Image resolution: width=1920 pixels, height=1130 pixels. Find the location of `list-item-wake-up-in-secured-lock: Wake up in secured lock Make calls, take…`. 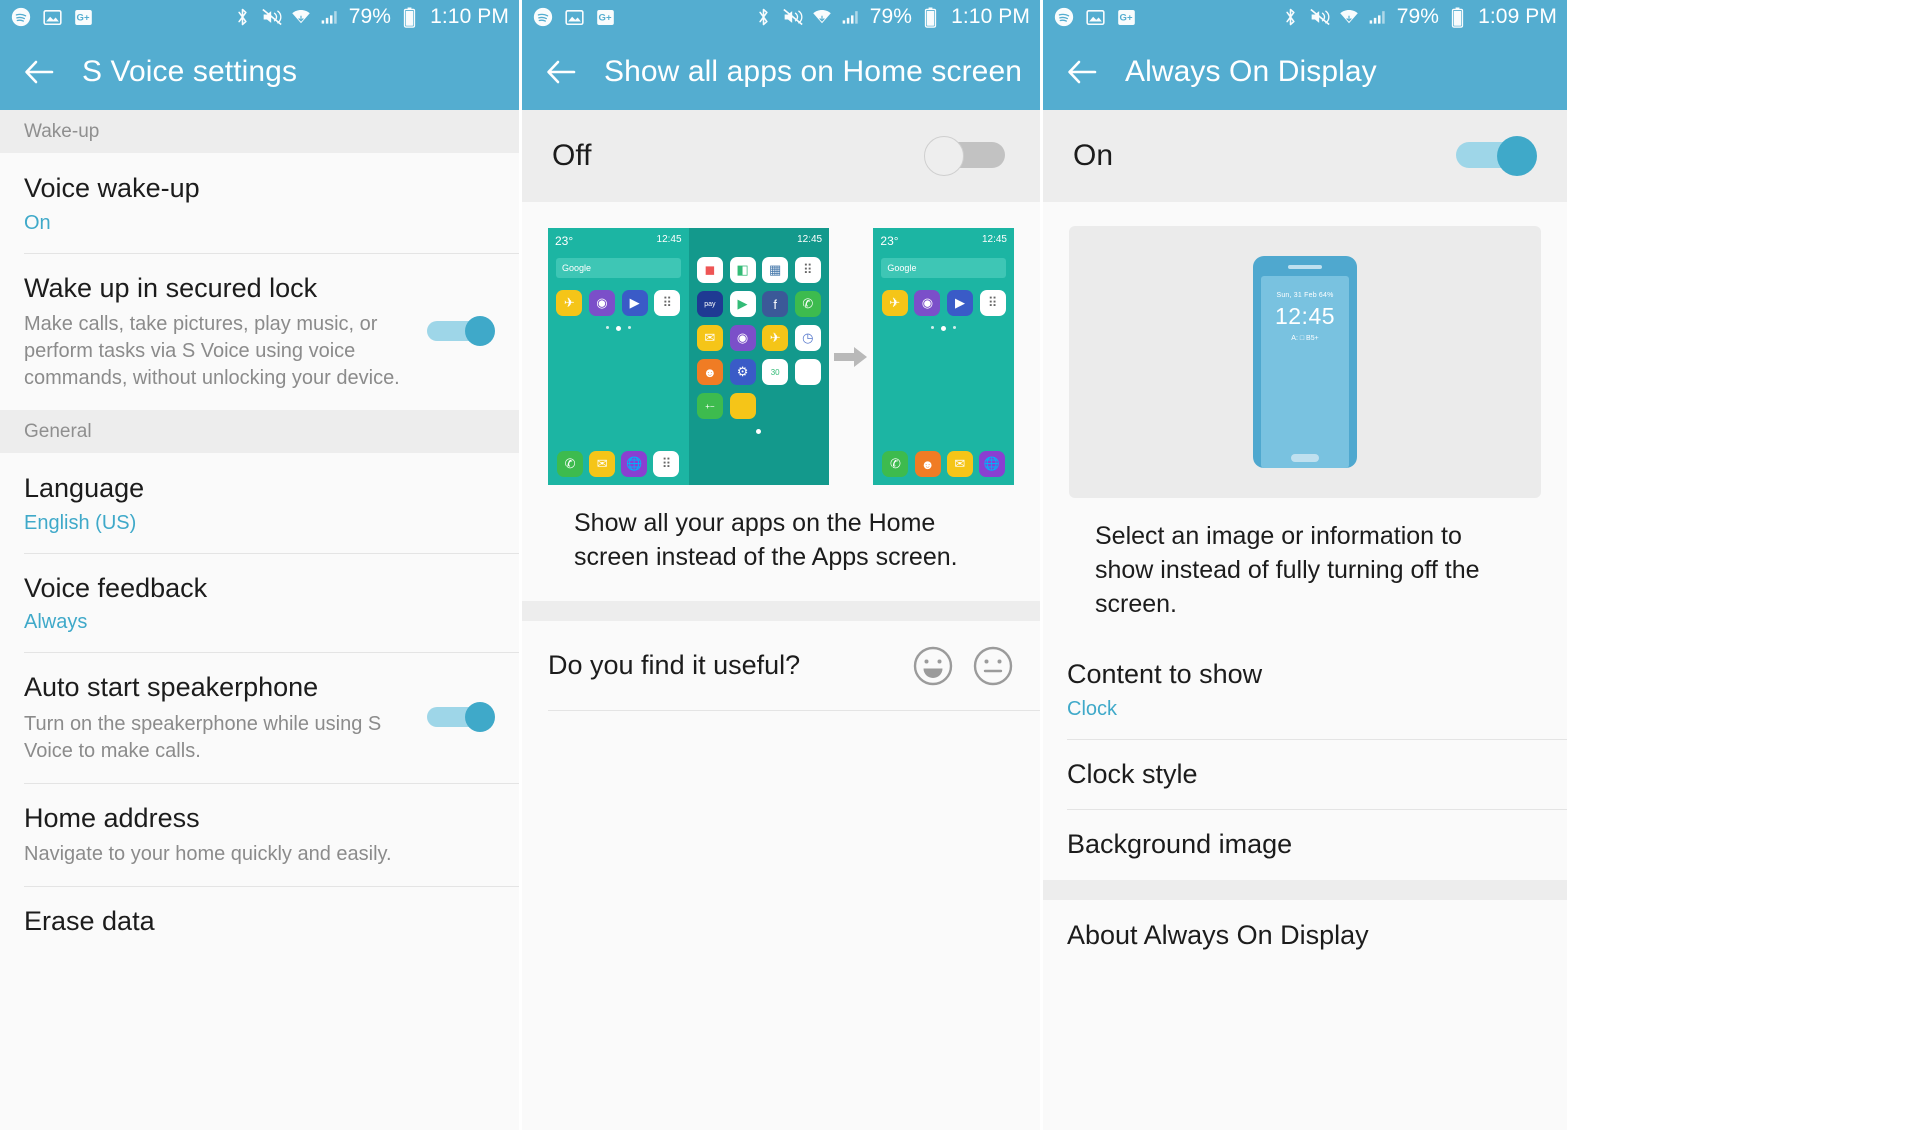

list-item-wake-up-in-secured-lock: Wake up in secured lock Make calls, take… is located at coordinates (259, 331).